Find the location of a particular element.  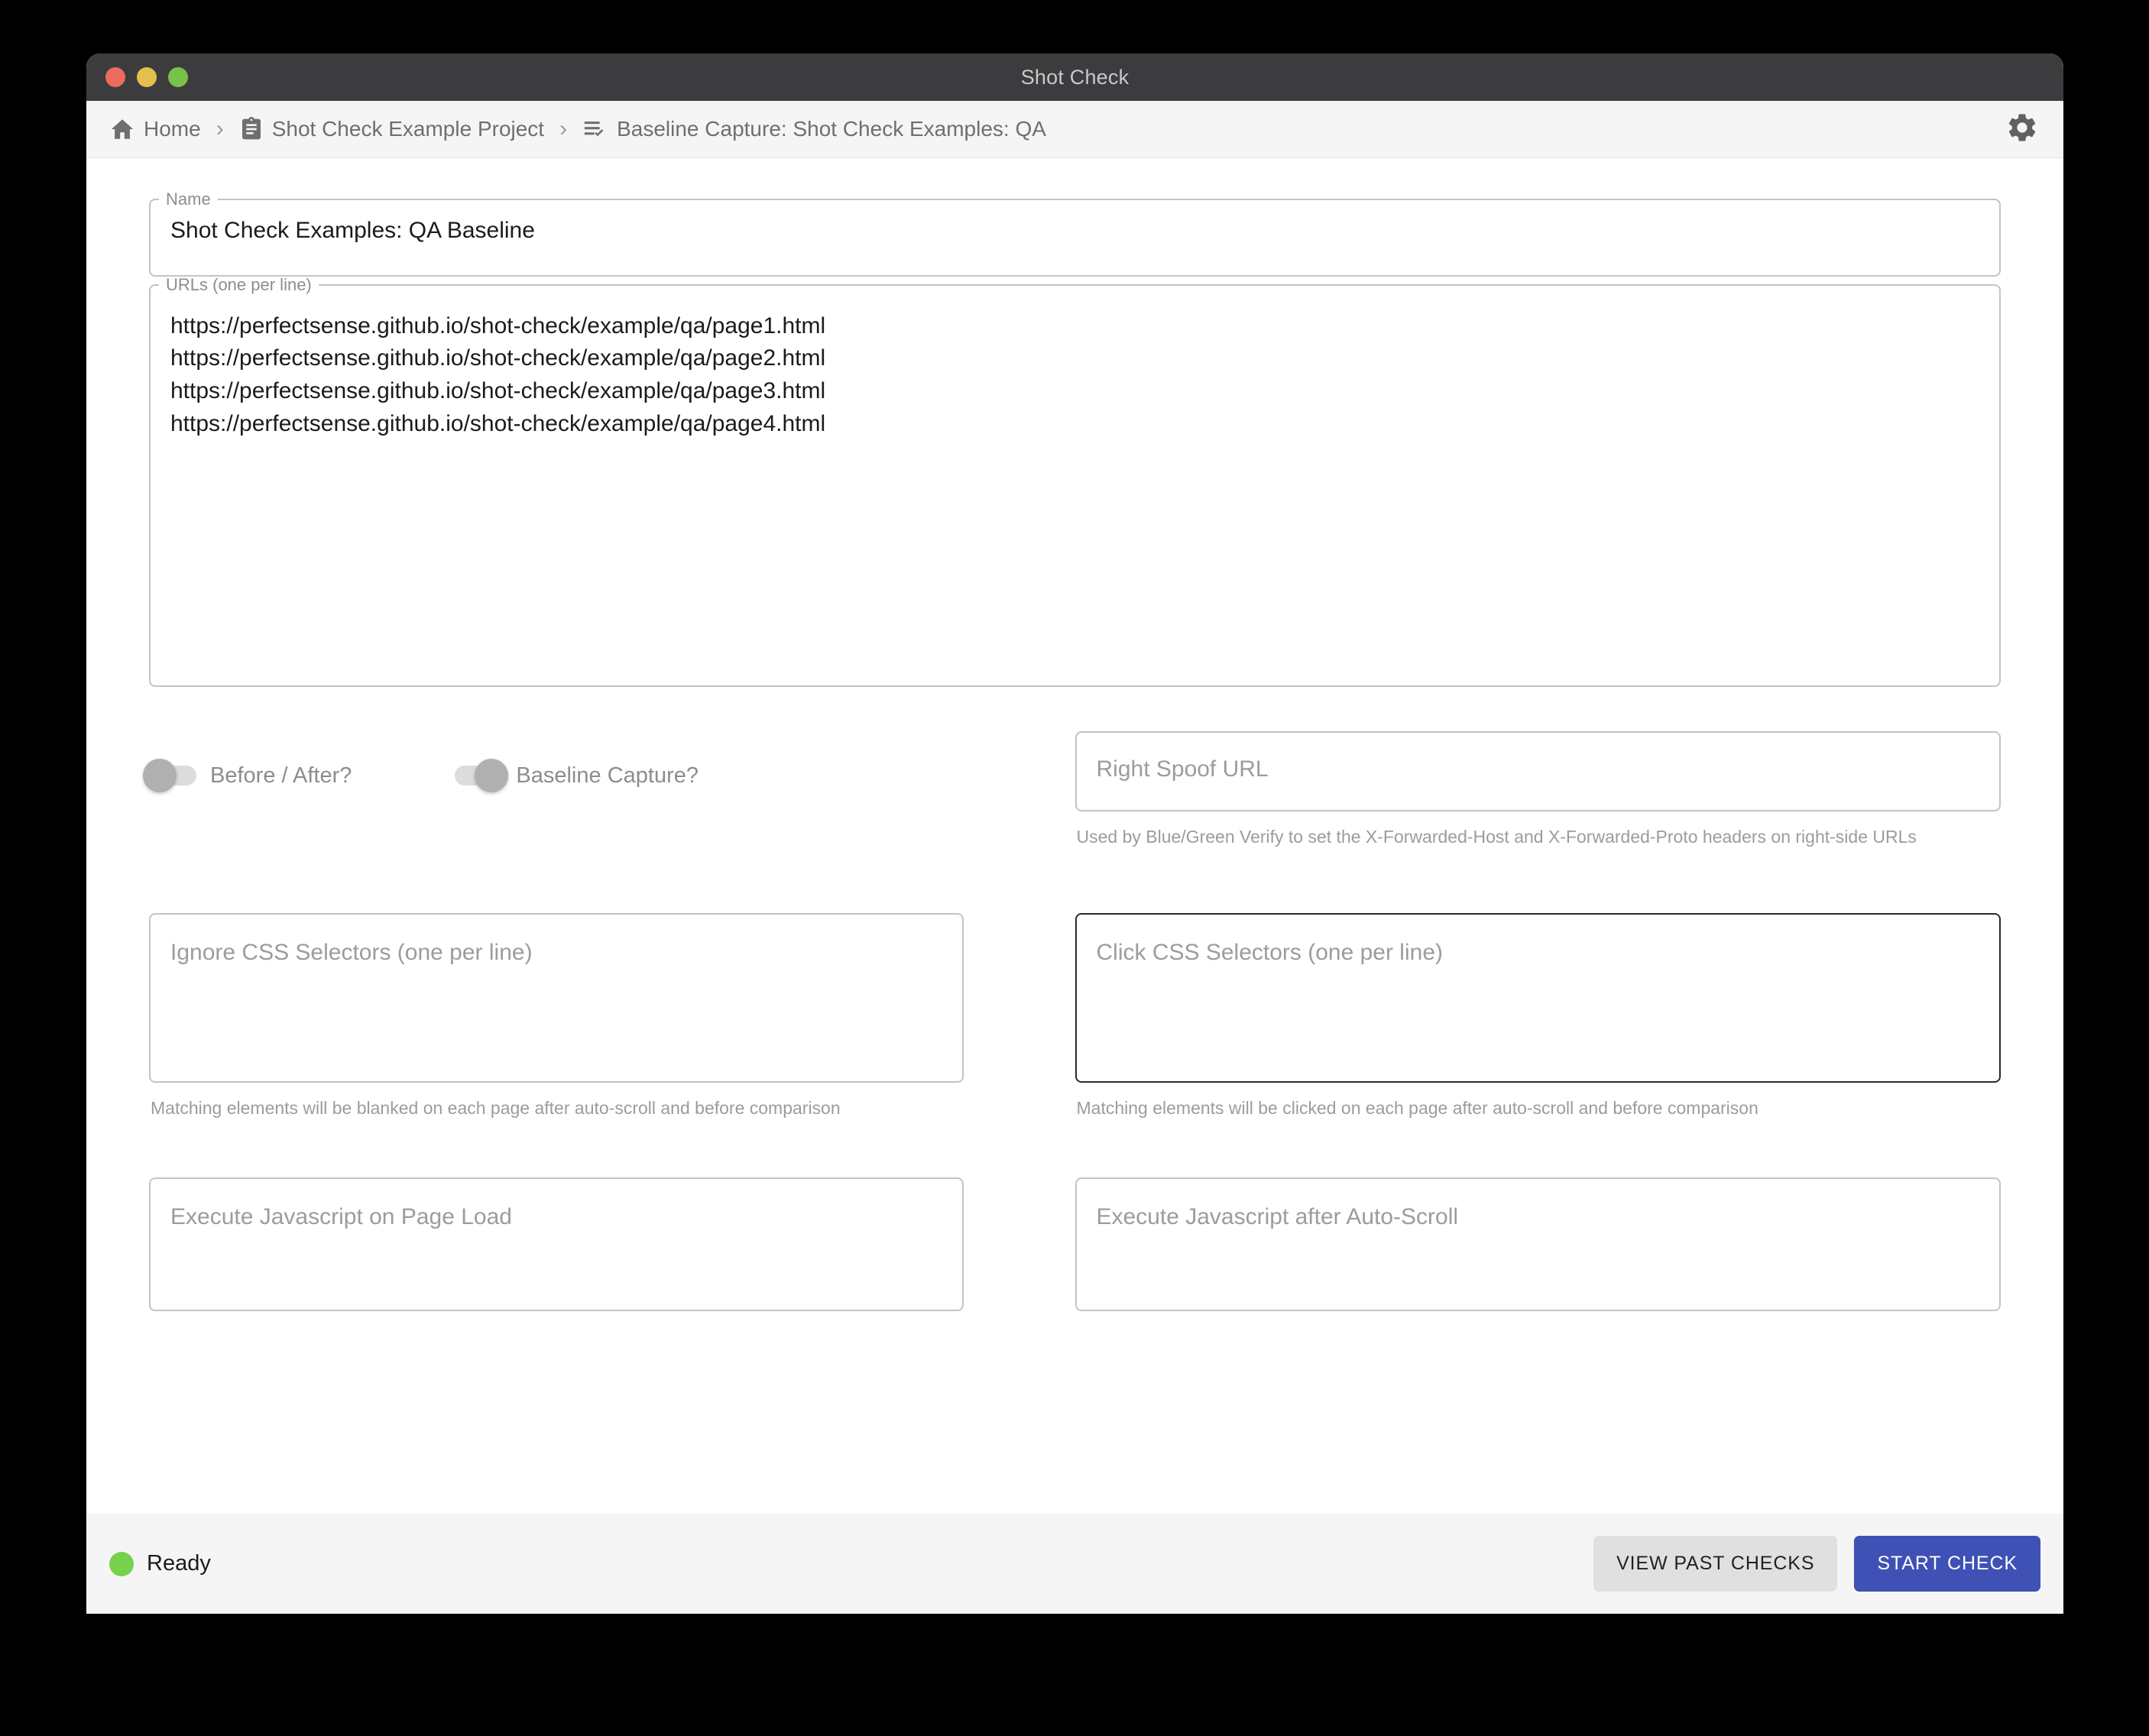

status-indicator: Ready is located at coordinates (851, 1563).